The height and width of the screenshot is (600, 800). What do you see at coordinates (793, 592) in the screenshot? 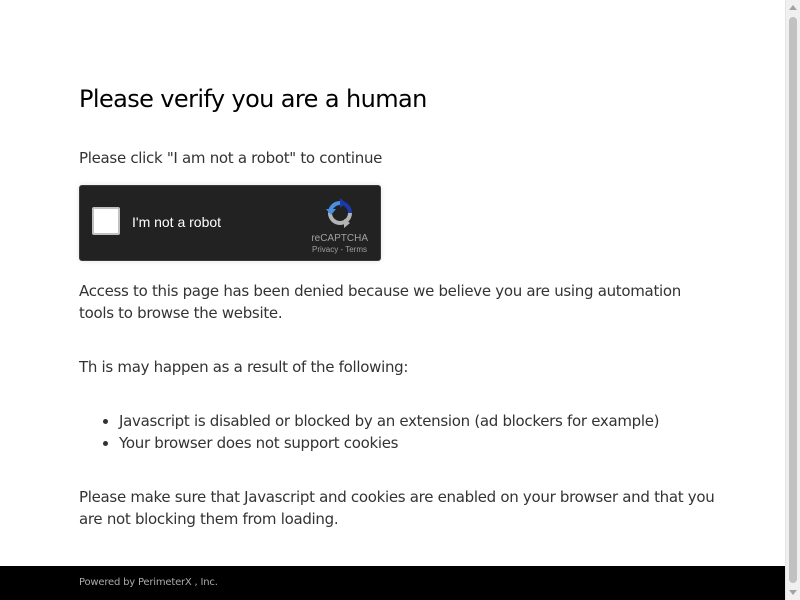
I see `scroll-down-arrow-icon` at bounding box center [793, 592].